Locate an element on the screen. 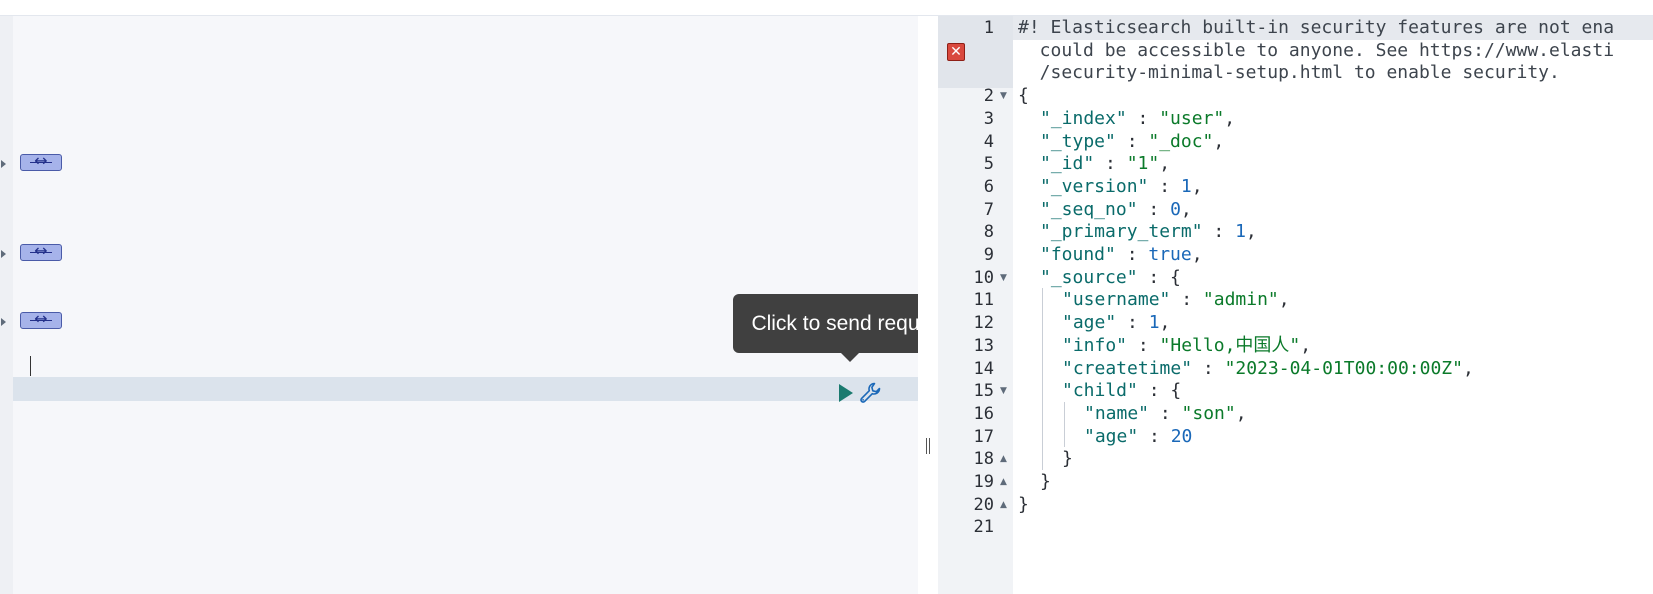 This screenshot has width=1653, height=594. json-punct: { is located at coordinates (1023, 96).